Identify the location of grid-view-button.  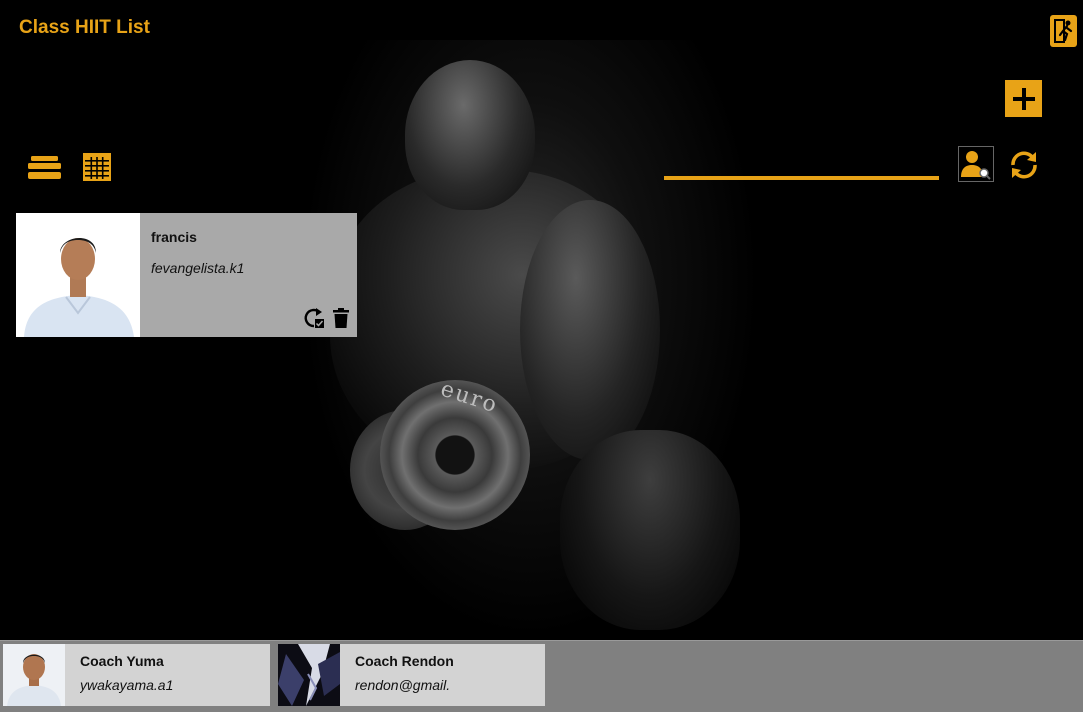
(97, 167).